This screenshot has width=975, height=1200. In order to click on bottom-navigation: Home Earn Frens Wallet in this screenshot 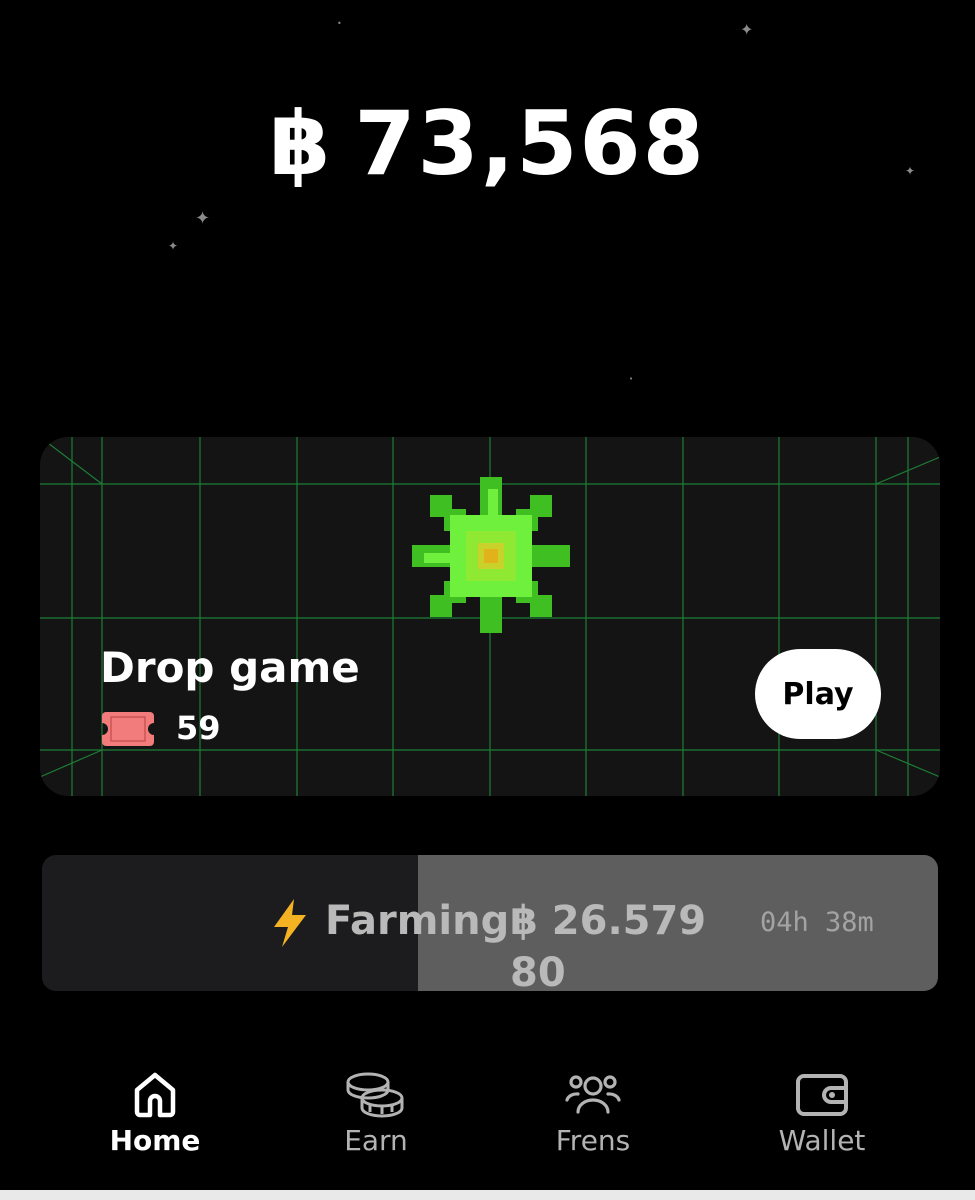, I will do `click(487, 1130)`.